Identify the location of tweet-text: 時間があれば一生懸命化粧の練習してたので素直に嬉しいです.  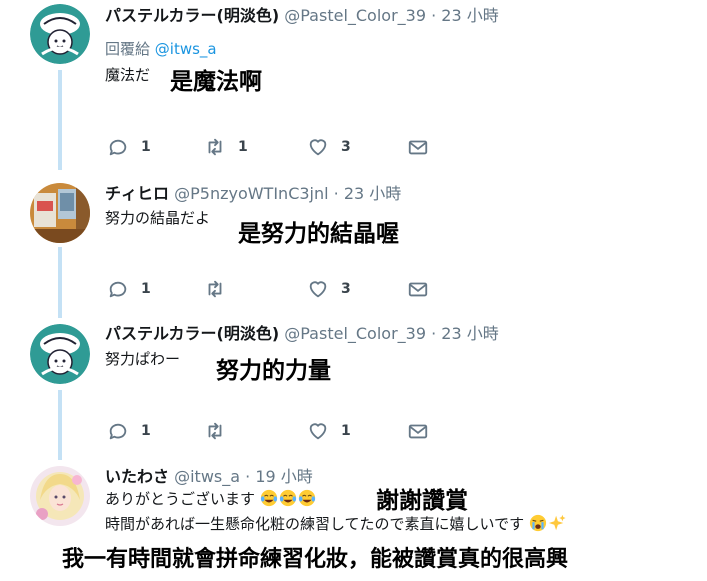
(315, 524).